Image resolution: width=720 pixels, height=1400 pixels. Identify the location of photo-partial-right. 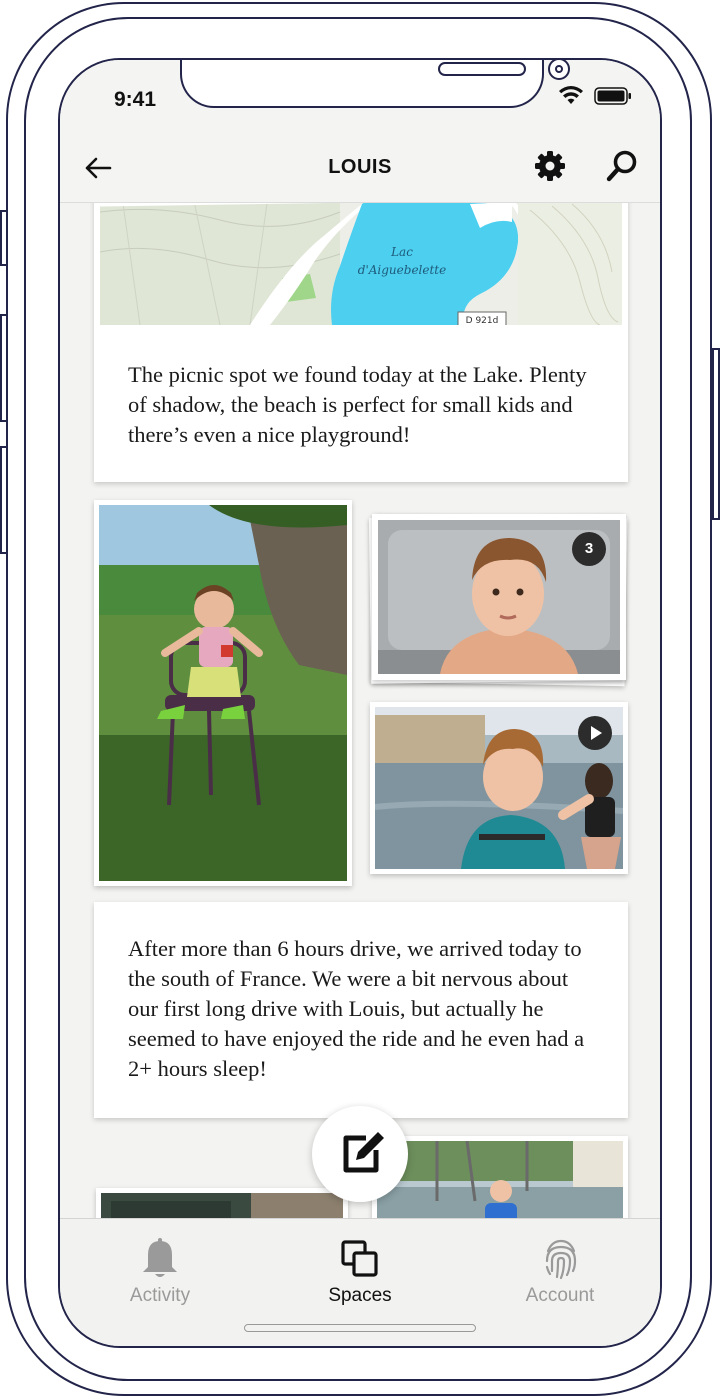
(500, 1177).